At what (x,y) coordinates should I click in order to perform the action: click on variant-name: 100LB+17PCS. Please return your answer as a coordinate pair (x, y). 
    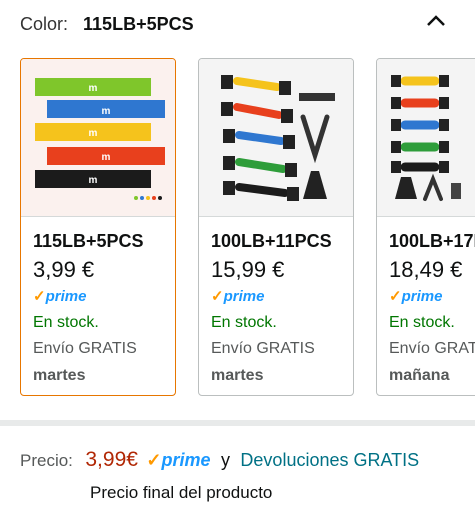
    Looking at the image, I should click on (432, 241).